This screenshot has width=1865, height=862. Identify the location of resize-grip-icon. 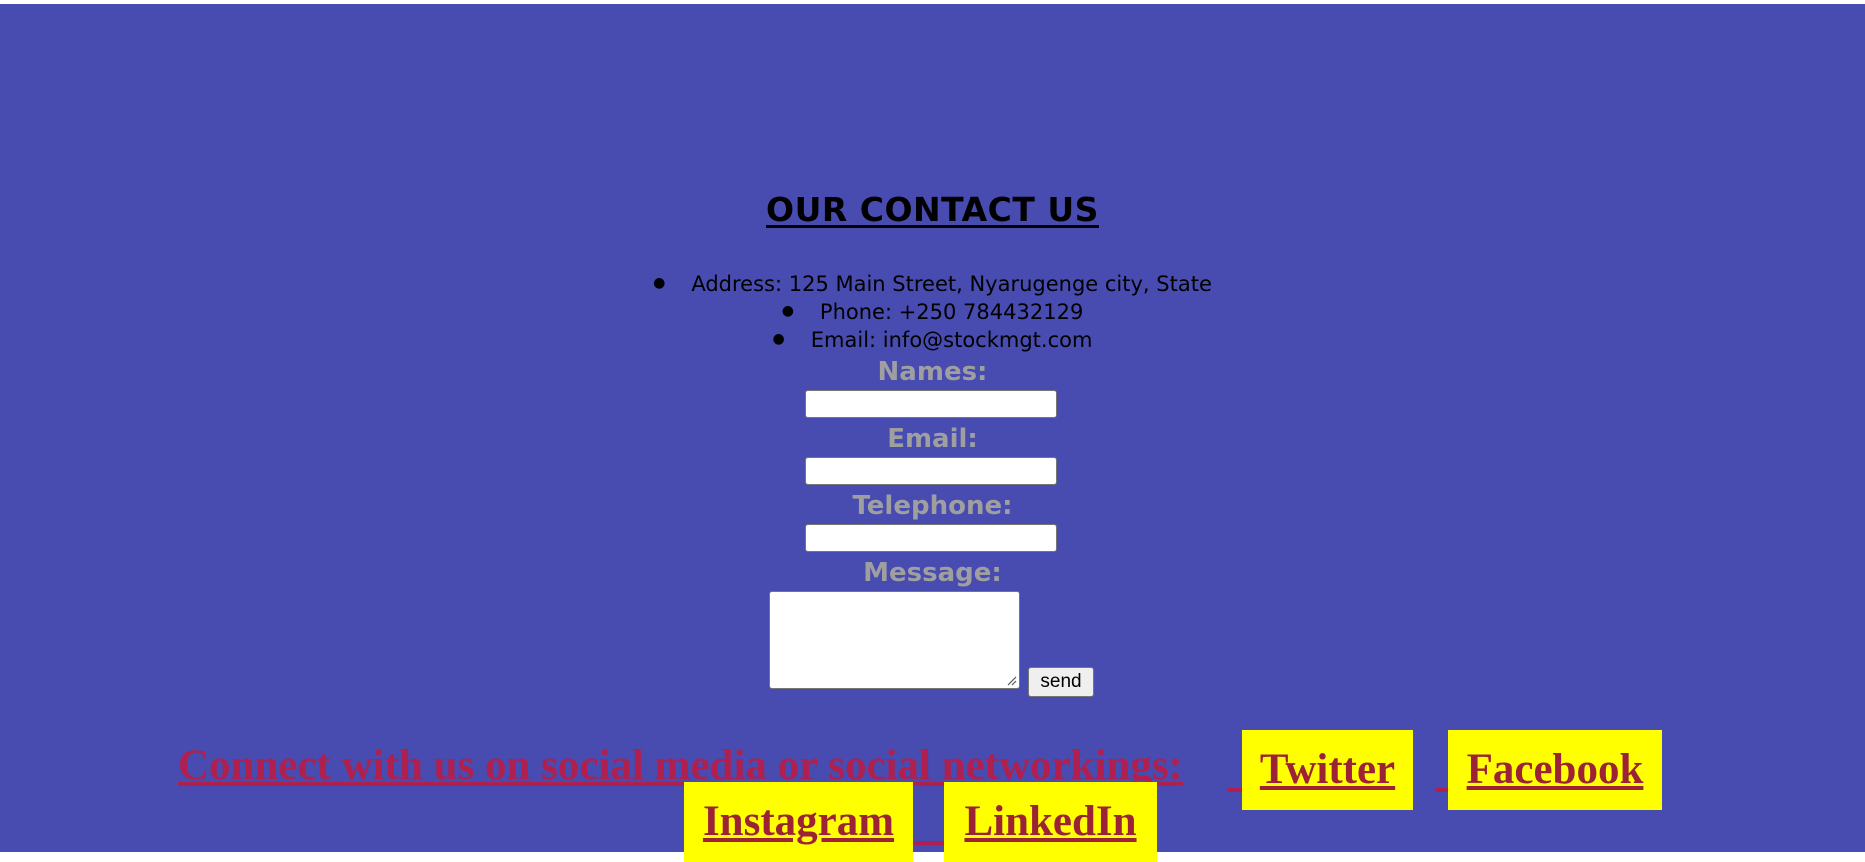
(1011, 680).